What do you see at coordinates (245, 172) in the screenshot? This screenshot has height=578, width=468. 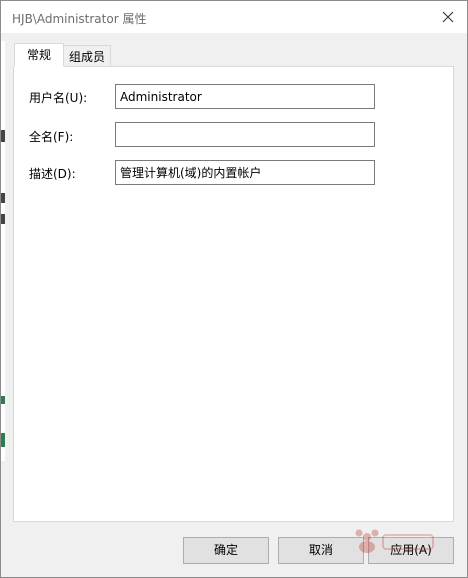 I see `description-field` at bounding box center [245, 172].